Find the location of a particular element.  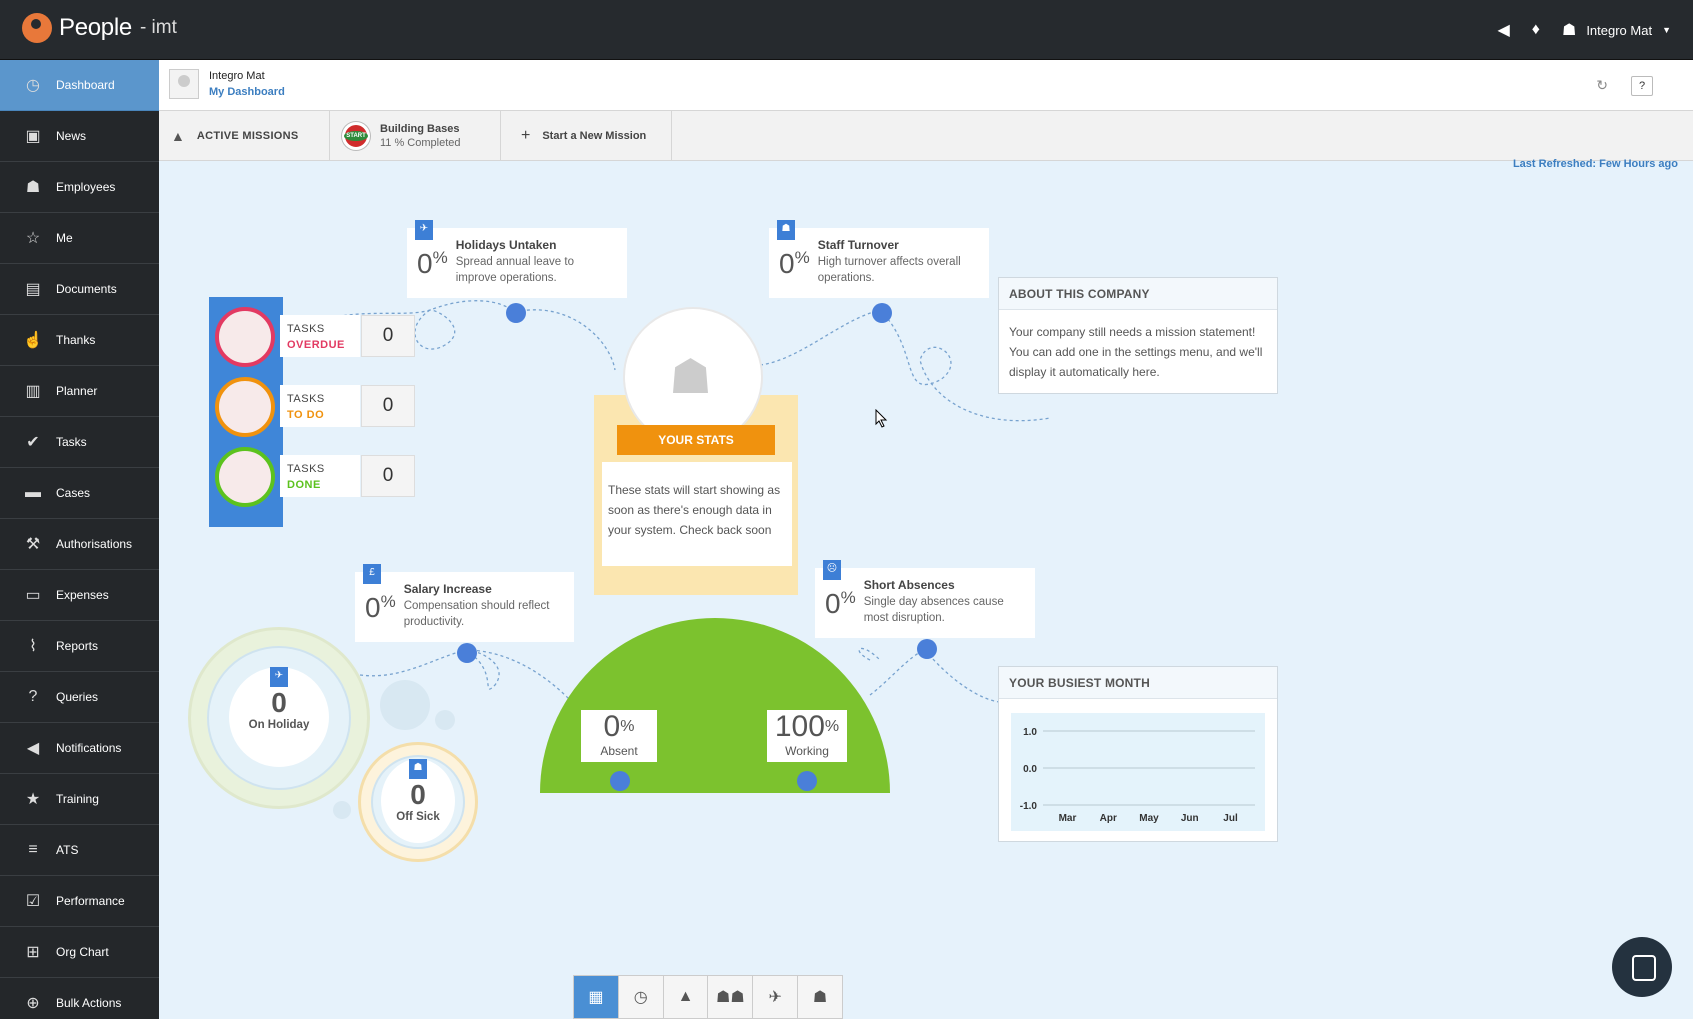

refresh-icon: ↻ is located at coordinates (1602, 85).